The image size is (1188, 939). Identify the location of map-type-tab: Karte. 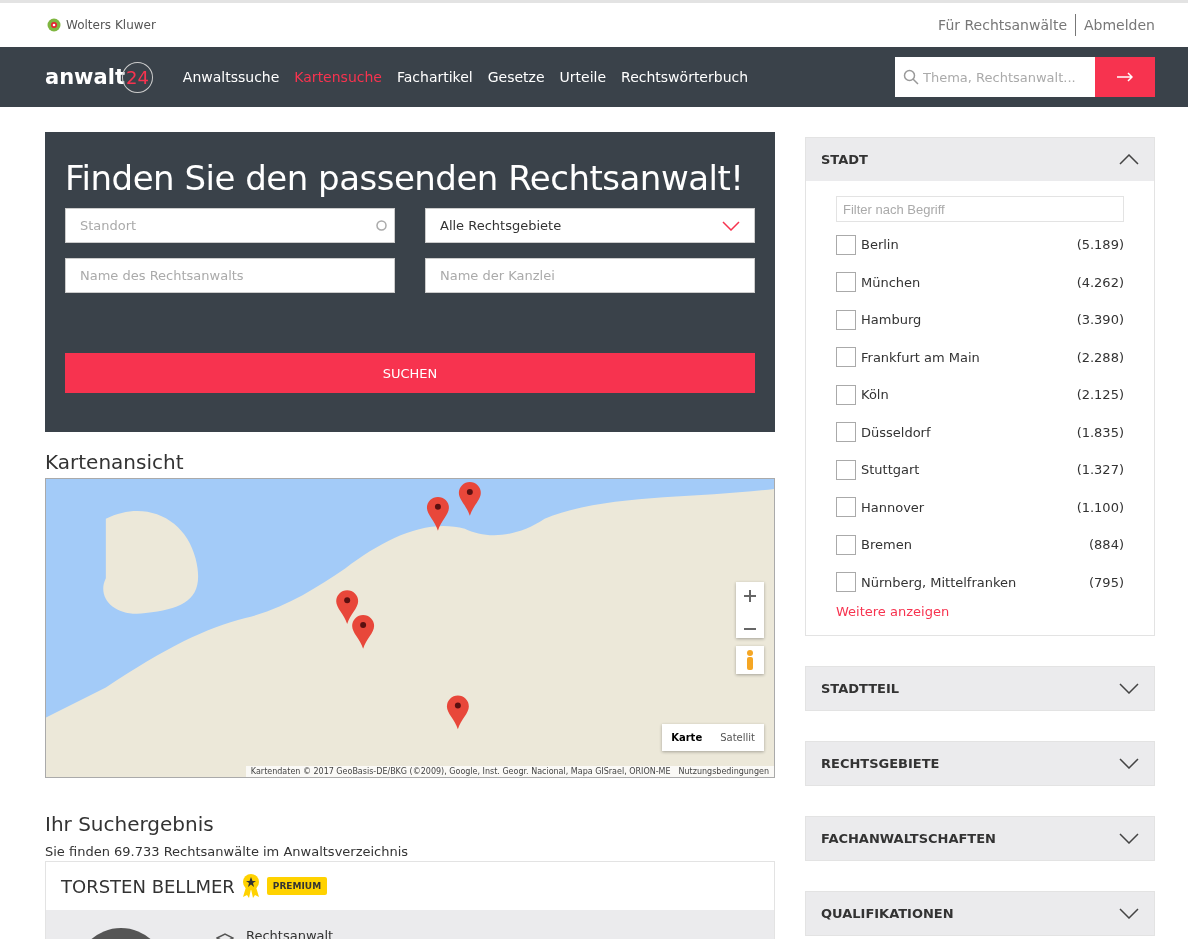
(687, 737).